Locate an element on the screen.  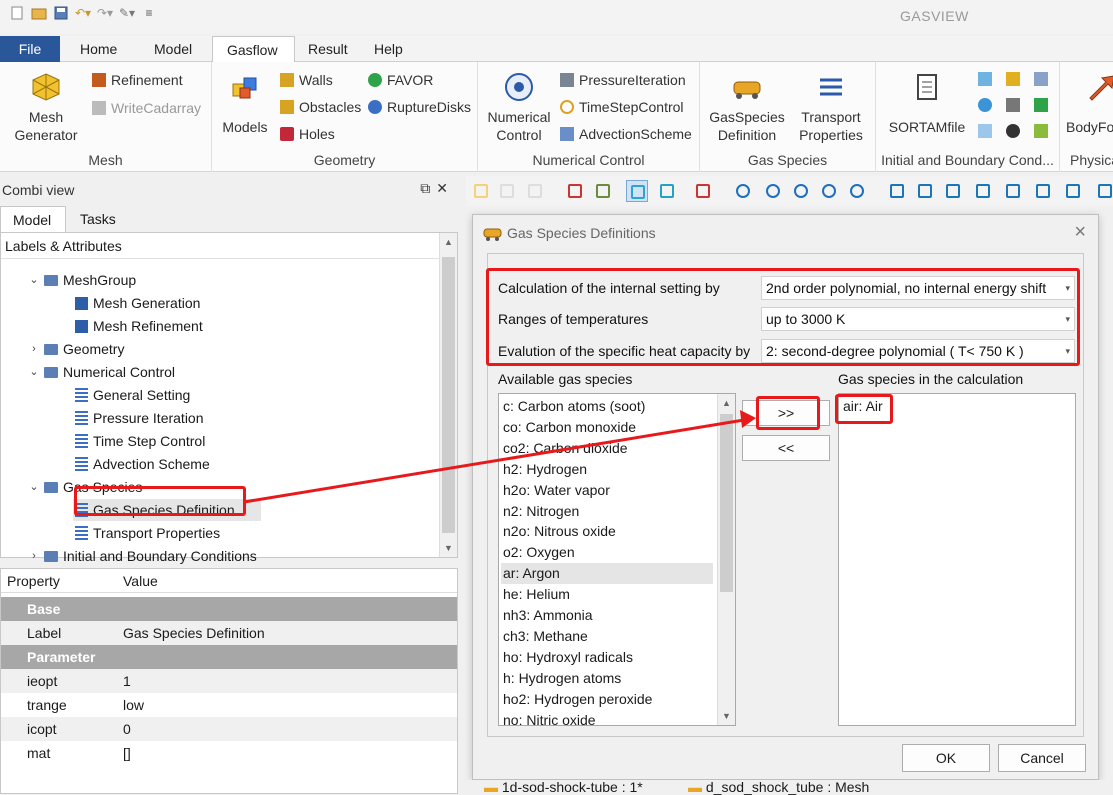
zoom-out-icon is located at coordinates (829, 191).